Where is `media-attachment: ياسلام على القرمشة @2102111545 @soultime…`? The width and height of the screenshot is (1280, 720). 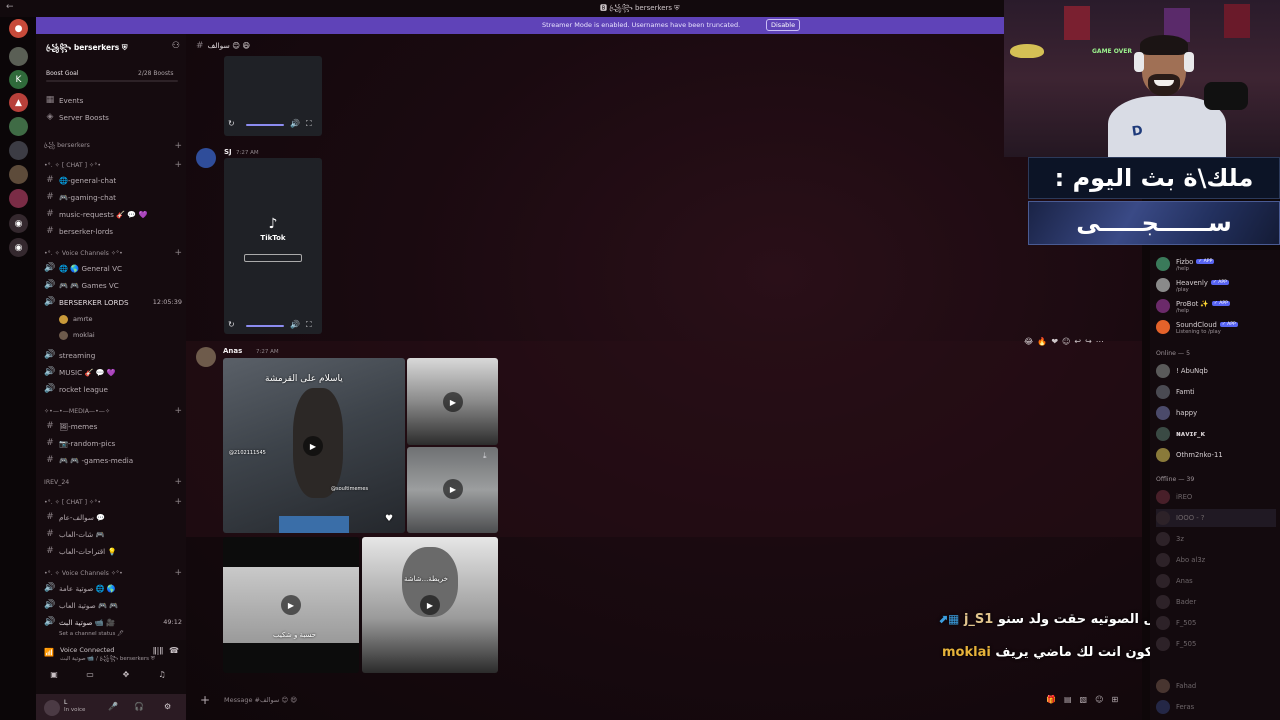
media-attachment: ياسلام على القرمشة @2102111545 @soultime… is located at coordinates (314, 445).